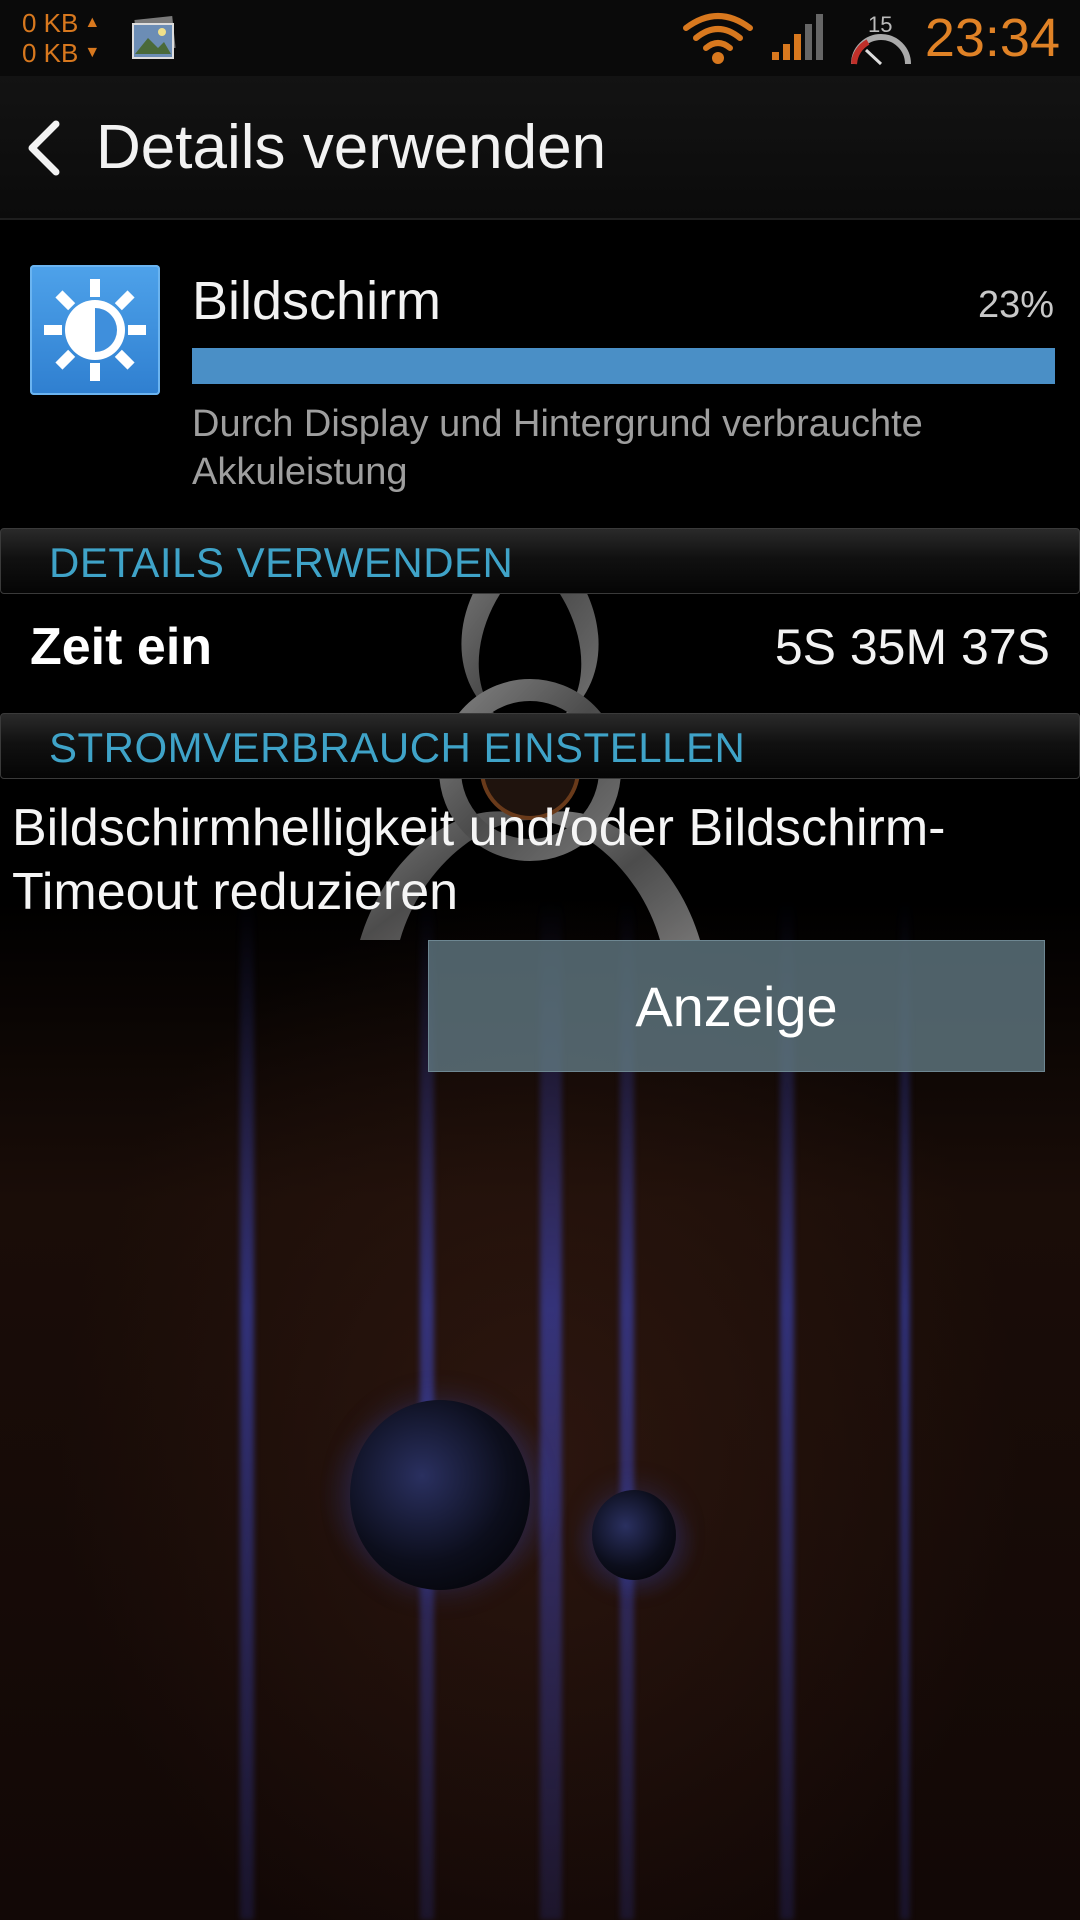 This screenshot has width=1080, height=1920. What do you see at coordinates (397, 747) in the screenshot?
I see `section-header-label: STROMVERBRAUCH EINSTELLEN` at bounding box center [397, 747].